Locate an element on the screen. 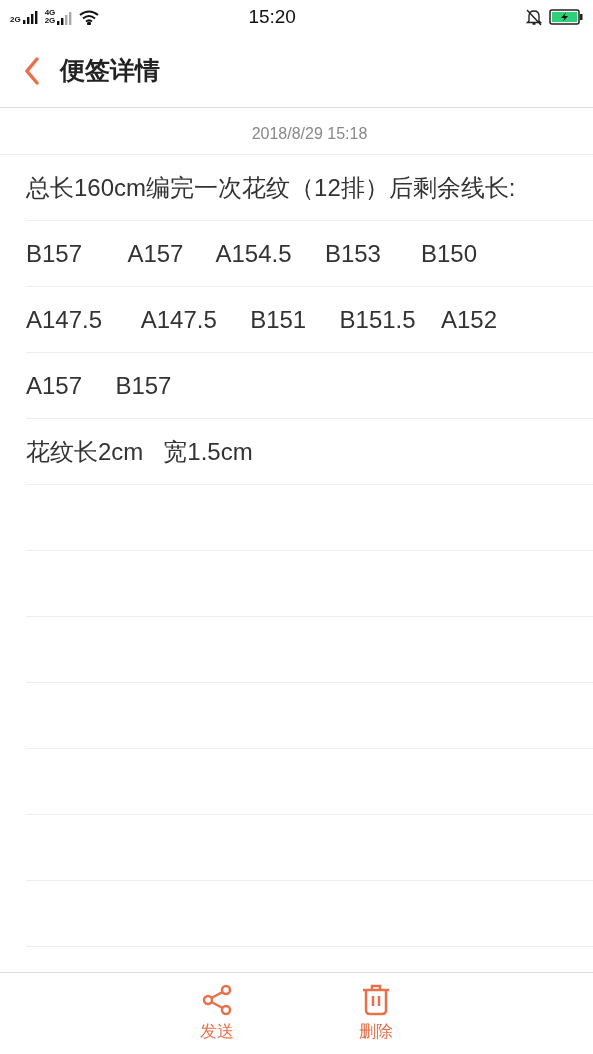 Image resolution: width=593 pixels, height=1054 pixels. muted-bell-icon is located at coordinates (534, 17).